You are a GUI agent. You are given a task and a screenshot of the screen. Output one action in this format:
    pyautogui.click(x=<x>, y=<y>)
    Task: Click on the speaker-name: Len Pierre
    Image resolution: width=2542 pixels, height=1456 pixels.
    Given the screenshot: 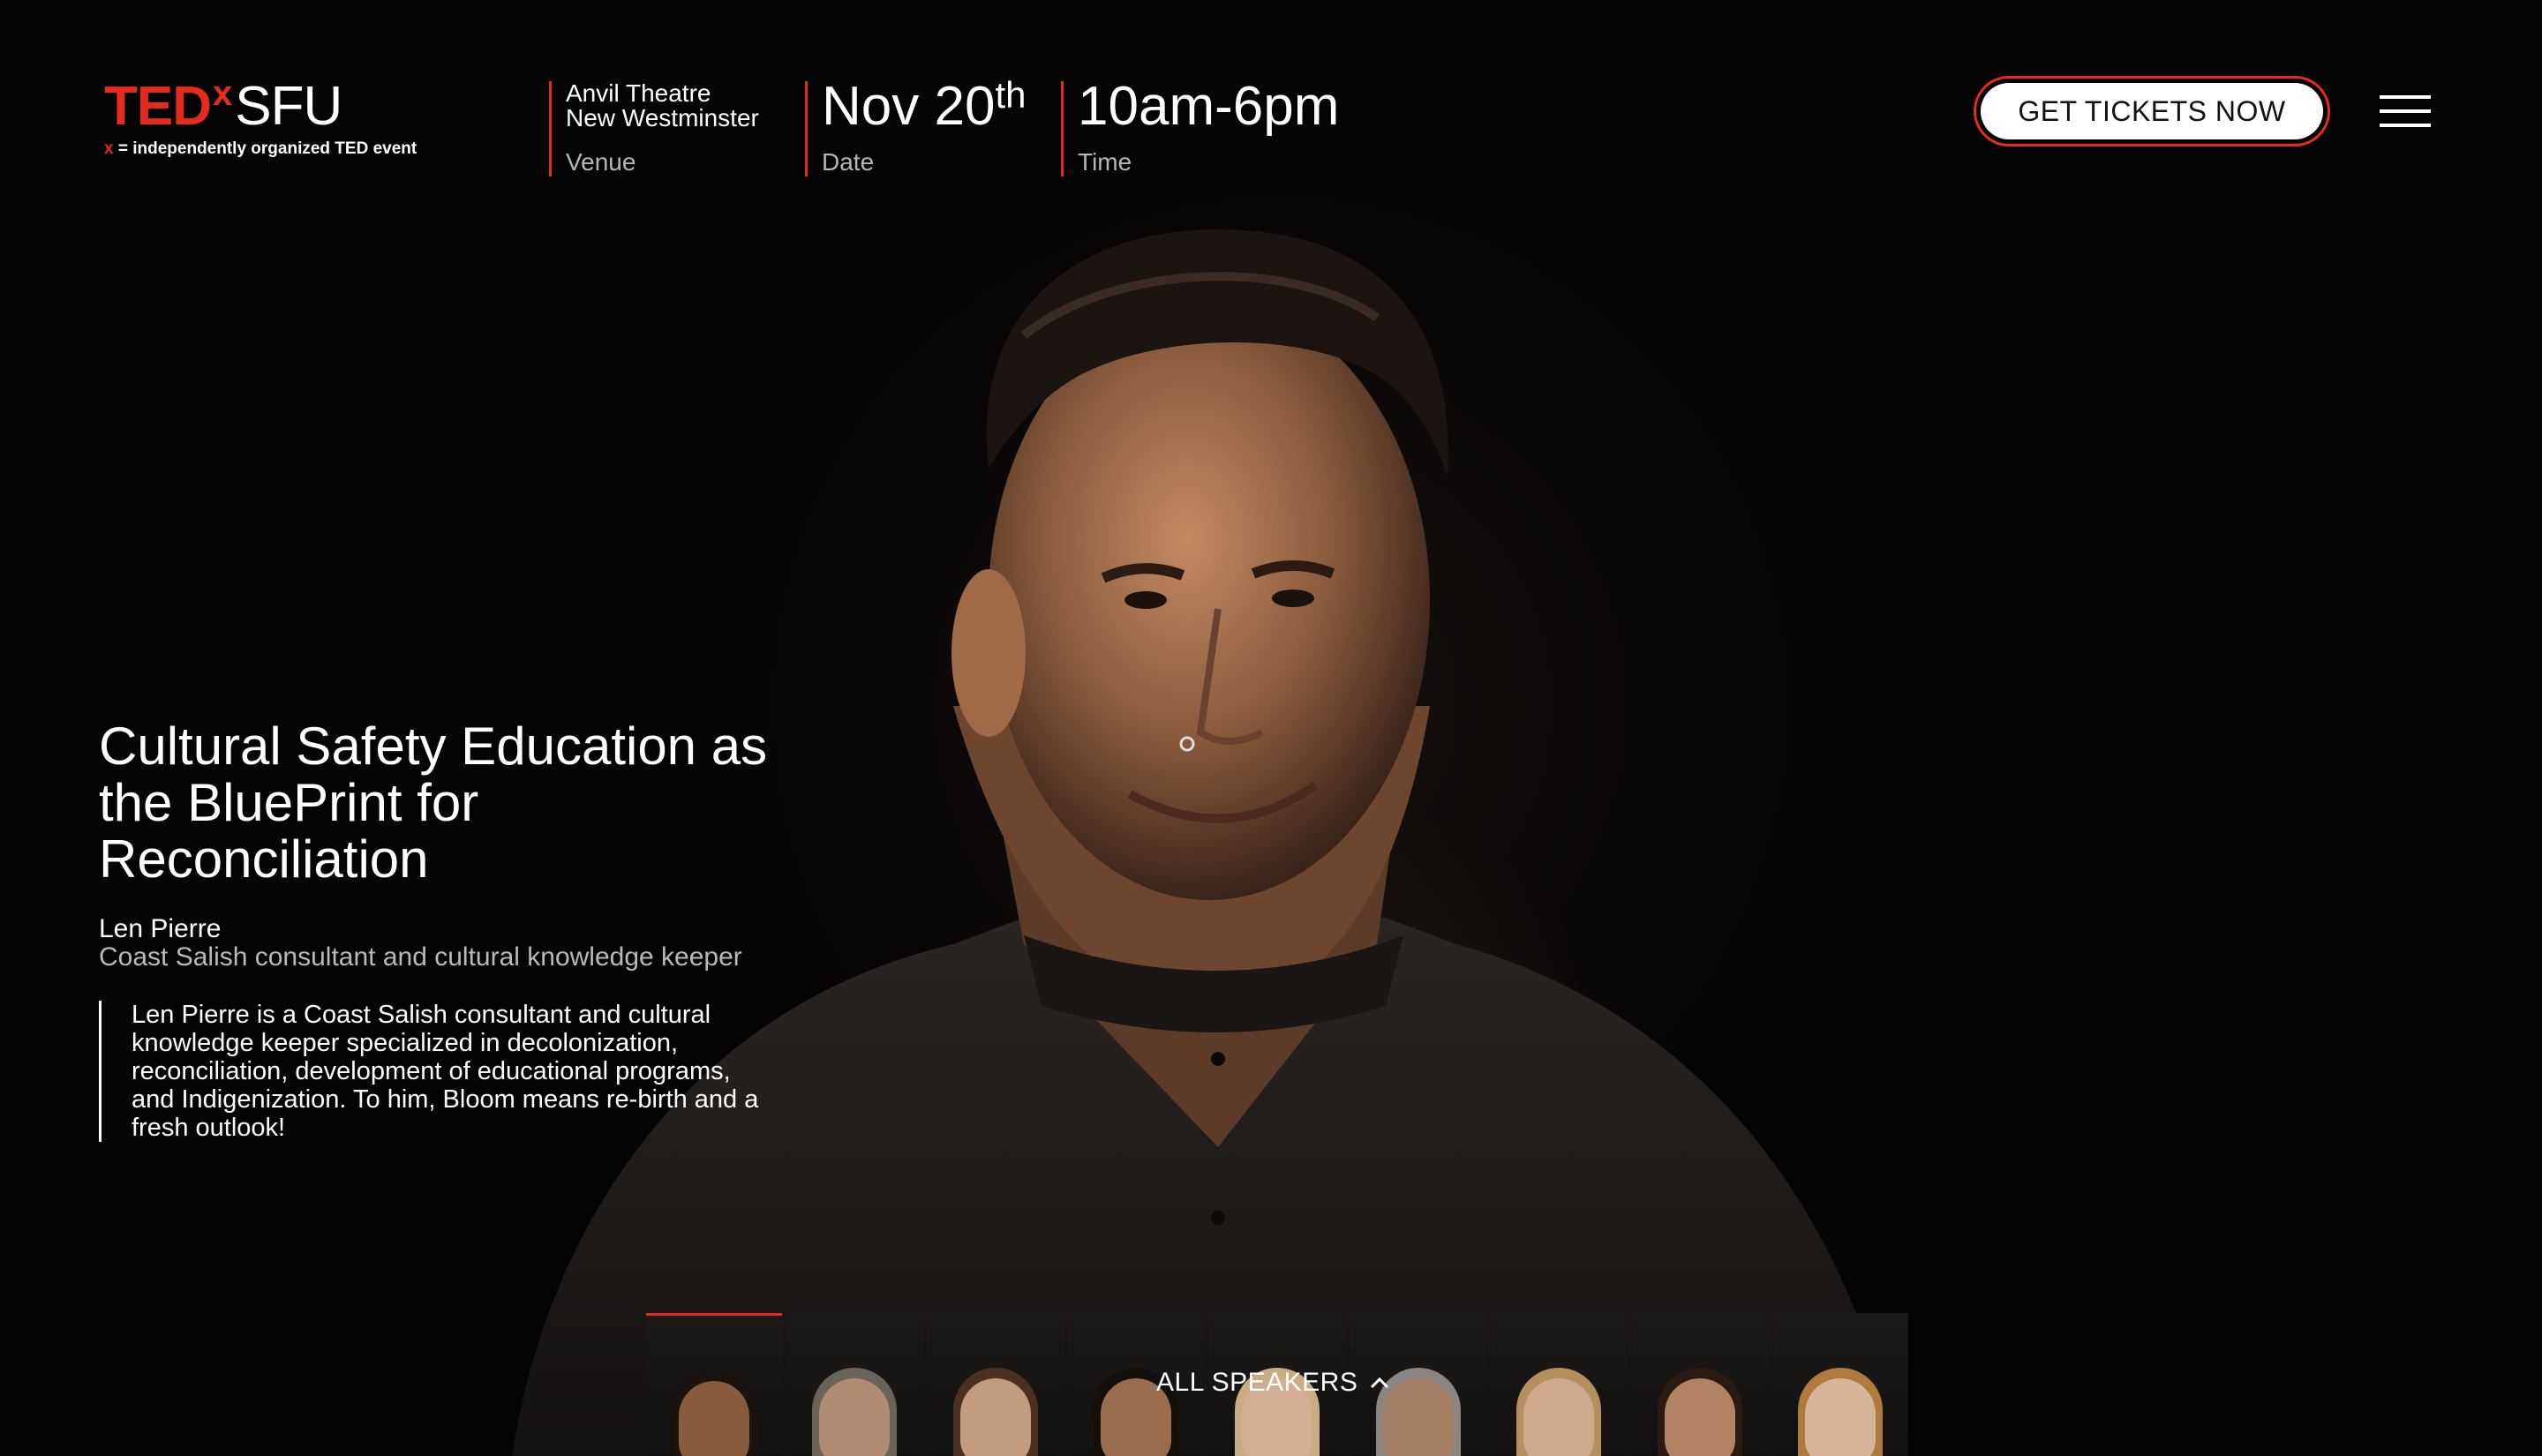 What is the action you would take?
    pyautogui.click(x=160, y=929)
    